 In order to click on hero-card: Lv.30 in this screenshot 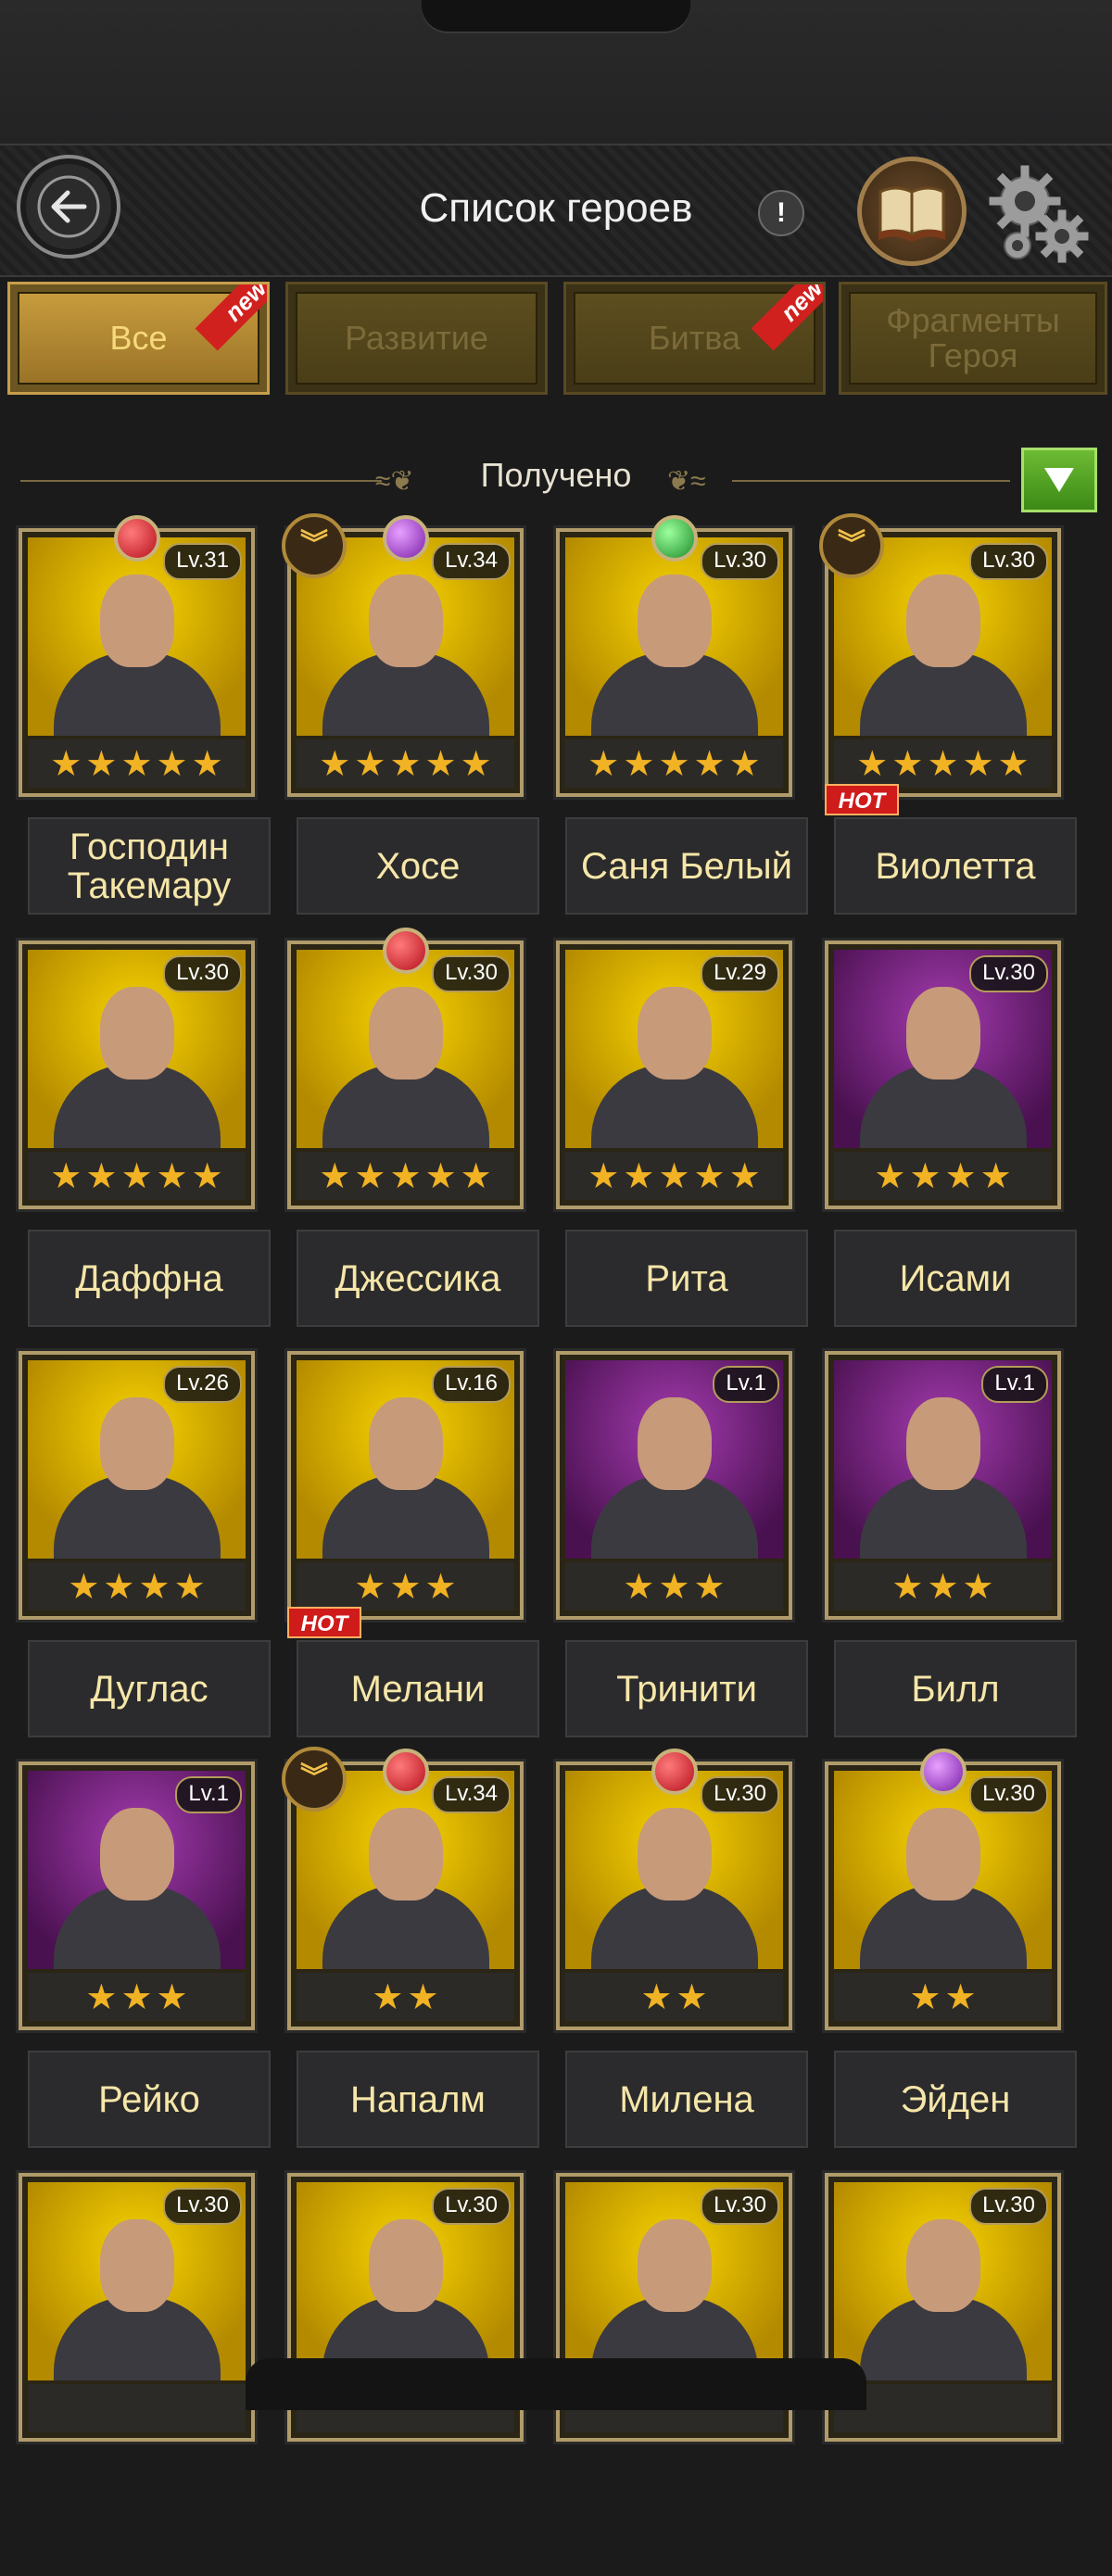, I will do `click(139, 2370)`.